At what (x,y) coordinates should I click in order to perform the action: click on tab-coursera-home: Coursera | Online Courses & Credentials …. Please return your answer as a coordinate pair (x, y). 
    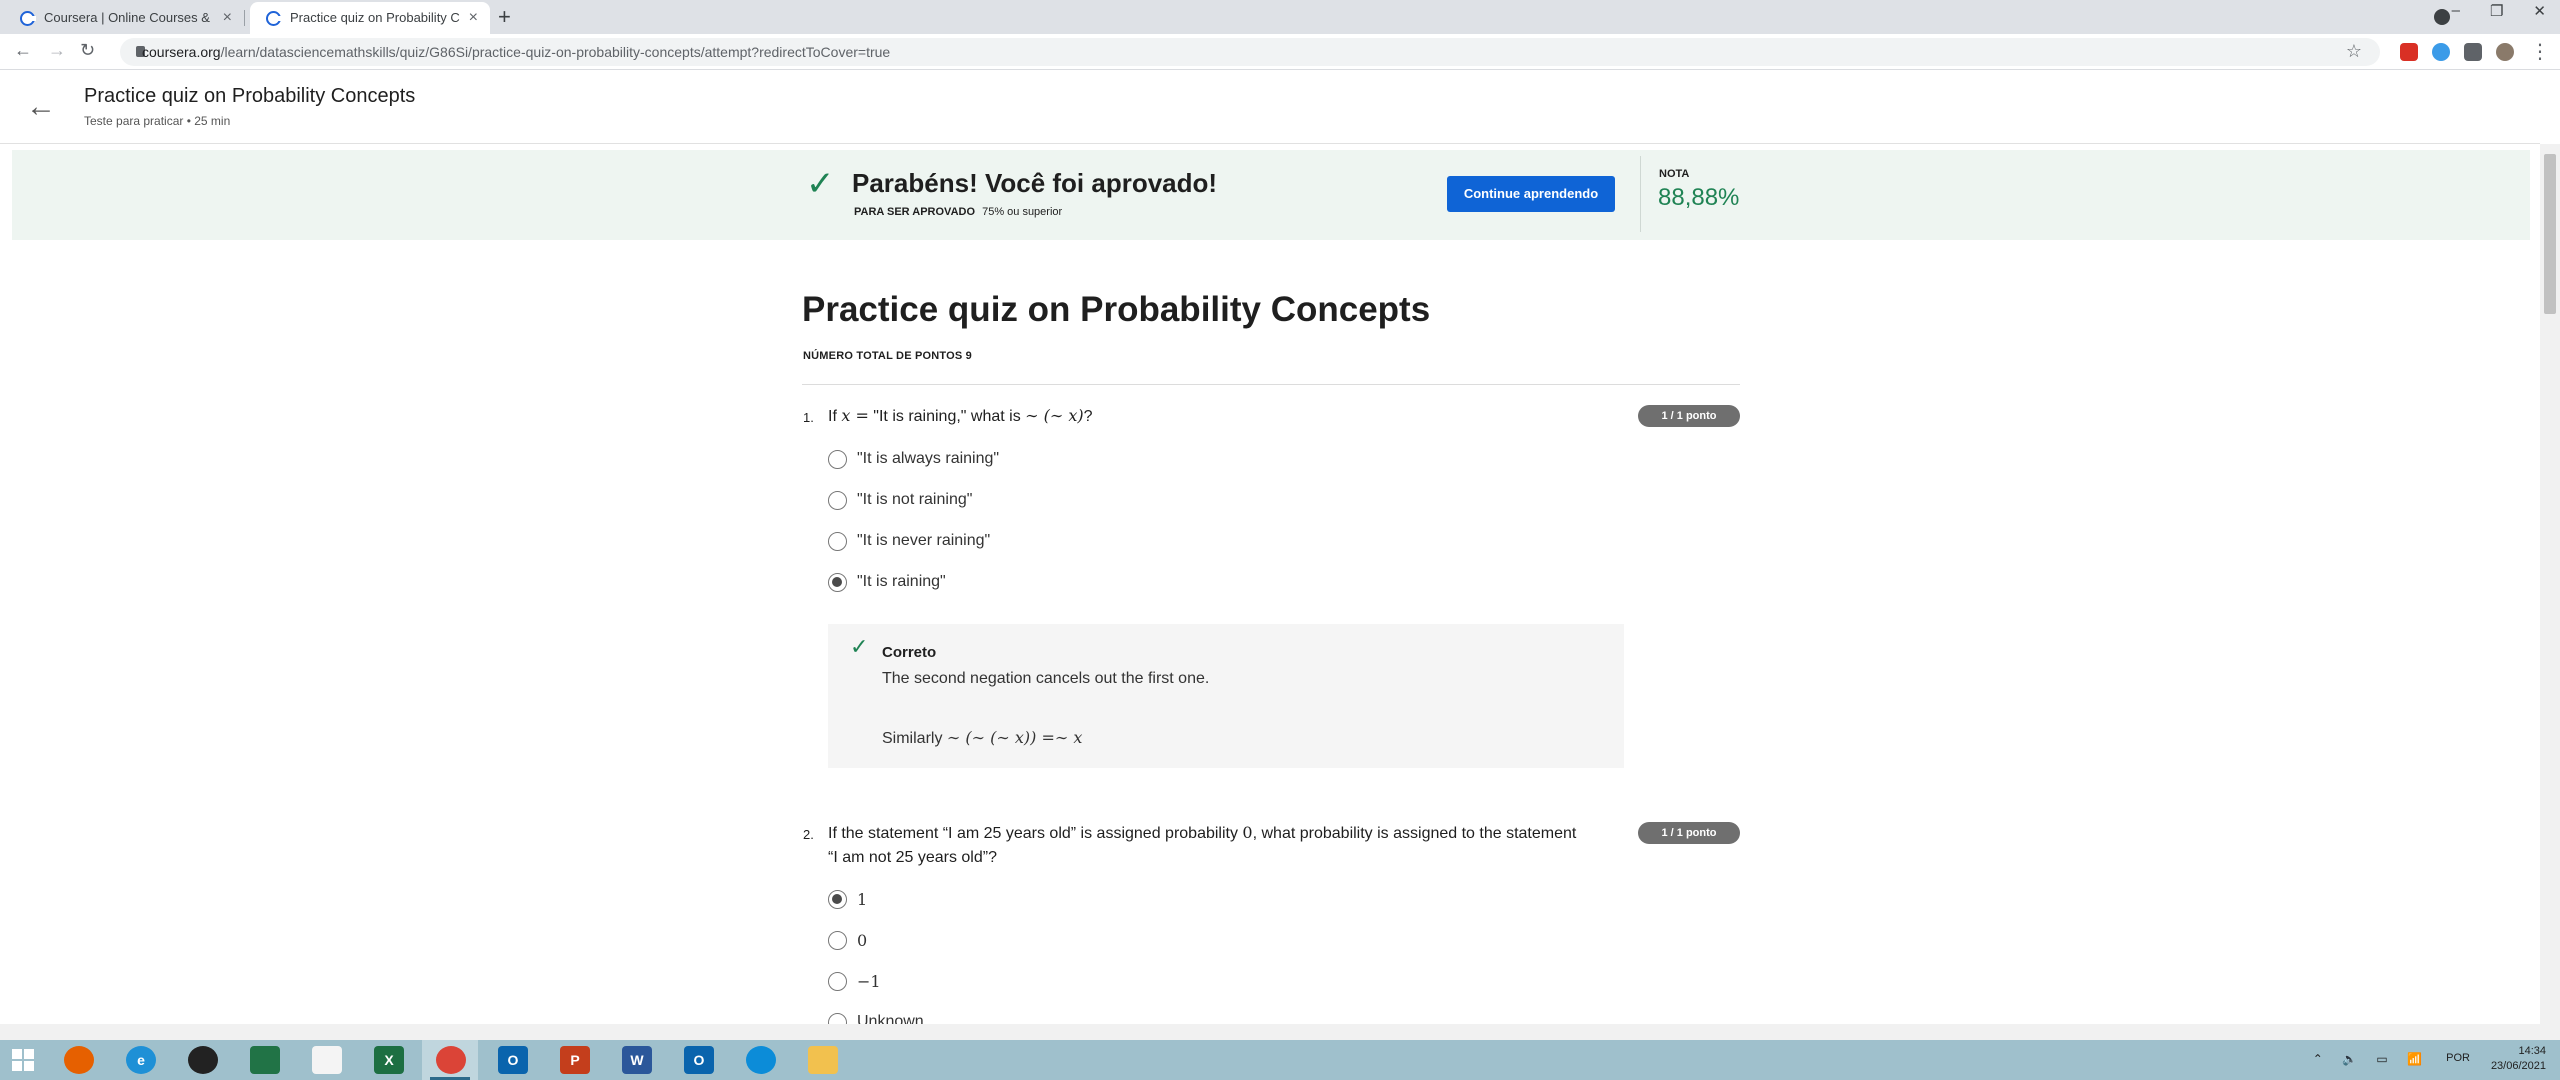
    Looking at the image, I should click on (124, 18).